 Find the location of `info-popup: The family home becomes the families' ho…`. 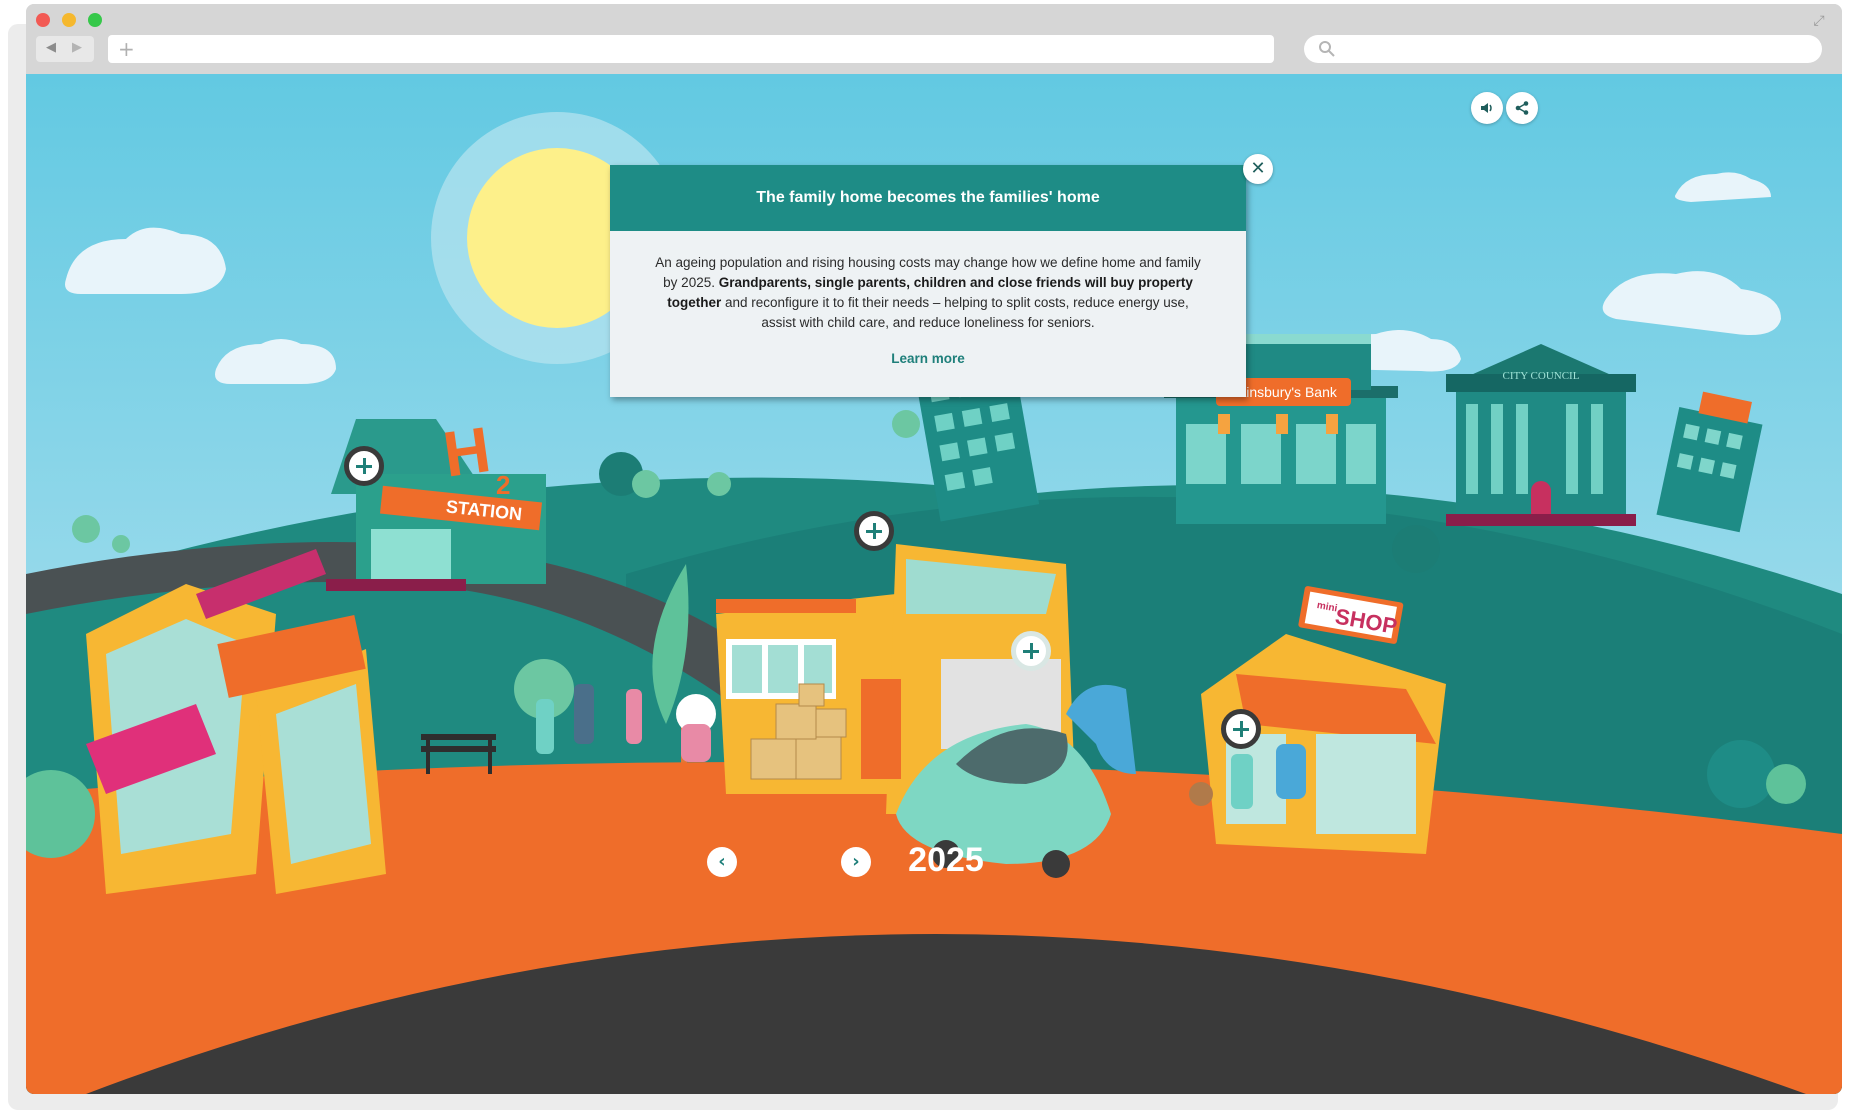

info-popup: The family home becomes the families' ho… is located at coordinates (928, 281).